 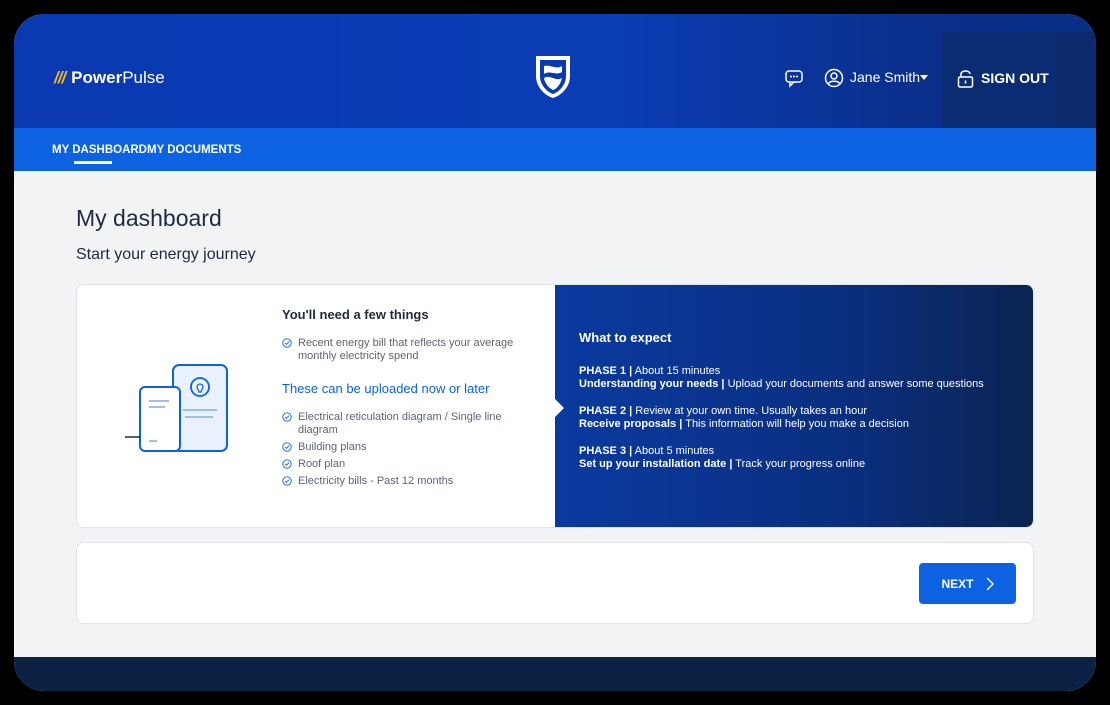 I want to click on brand-slashes: ///, so click(x=60, y=77).